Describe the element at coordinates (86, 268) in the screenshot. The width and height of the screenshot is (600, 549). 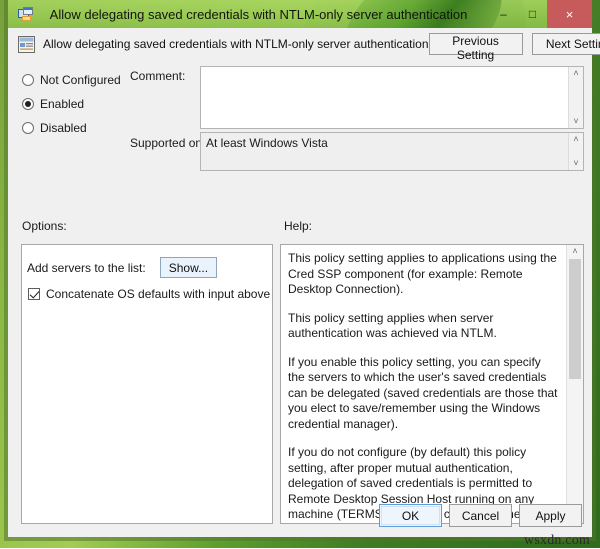
I see `add-servers-label: Add servers to the list:` at that location.